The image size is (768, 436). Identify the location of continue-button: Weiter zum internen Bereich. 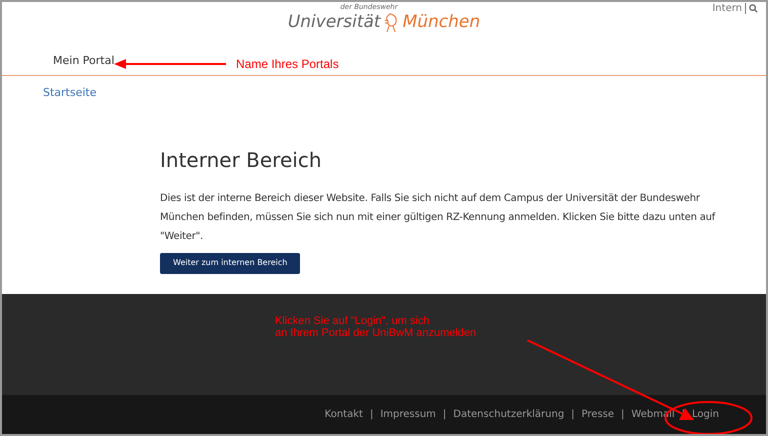
(230, 263).